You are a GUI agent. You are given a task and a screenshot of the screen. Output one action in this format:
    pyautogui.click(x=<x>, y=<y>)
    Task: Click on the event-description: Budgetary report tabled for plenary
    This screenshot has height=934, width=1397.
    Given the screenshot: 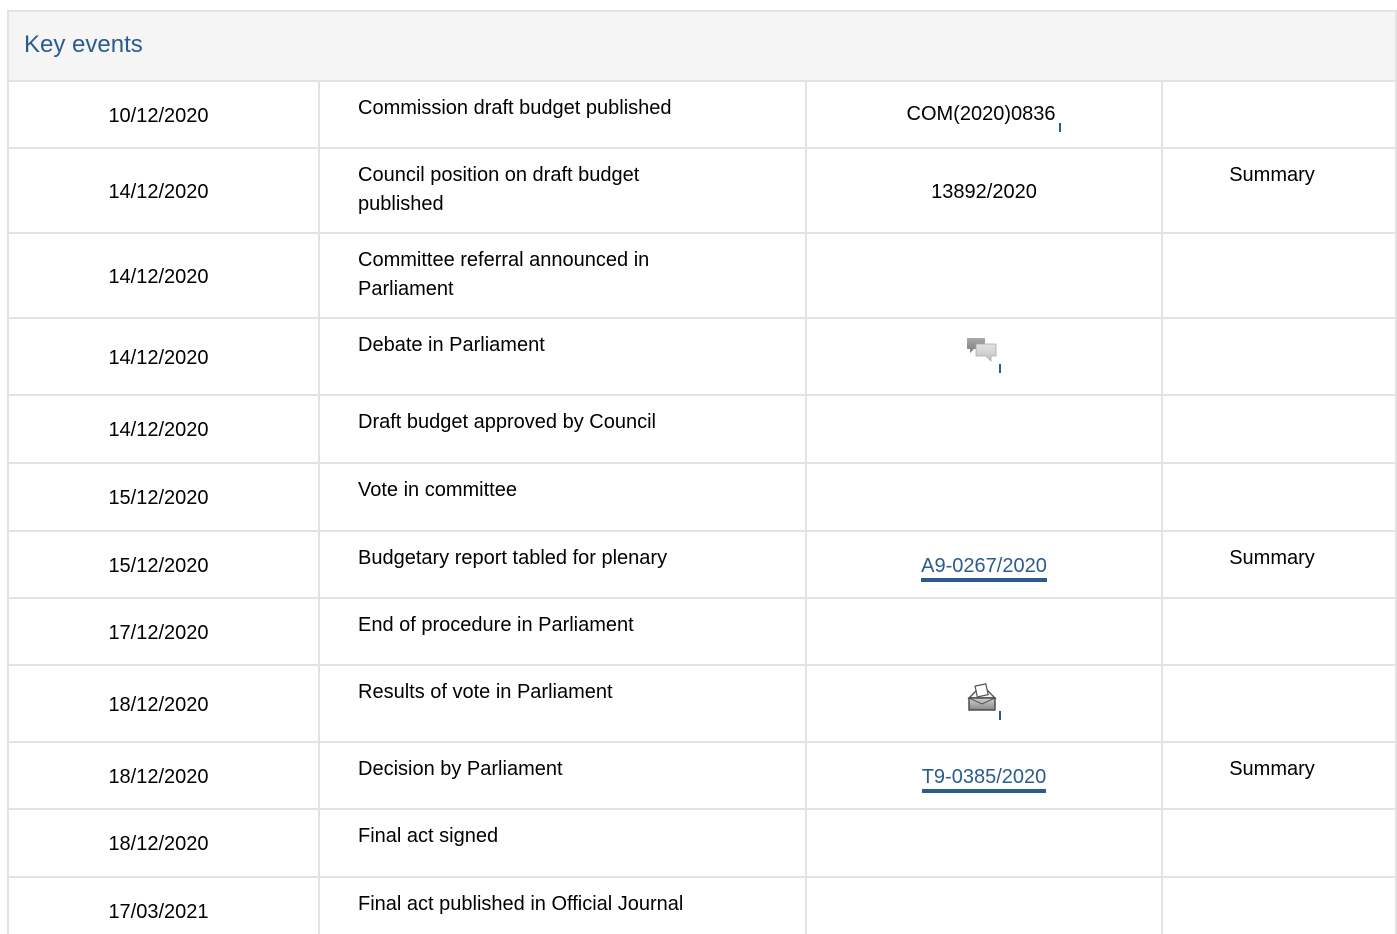 What is the action you would take?
    pyautogui.click(x=563, y=565)
    